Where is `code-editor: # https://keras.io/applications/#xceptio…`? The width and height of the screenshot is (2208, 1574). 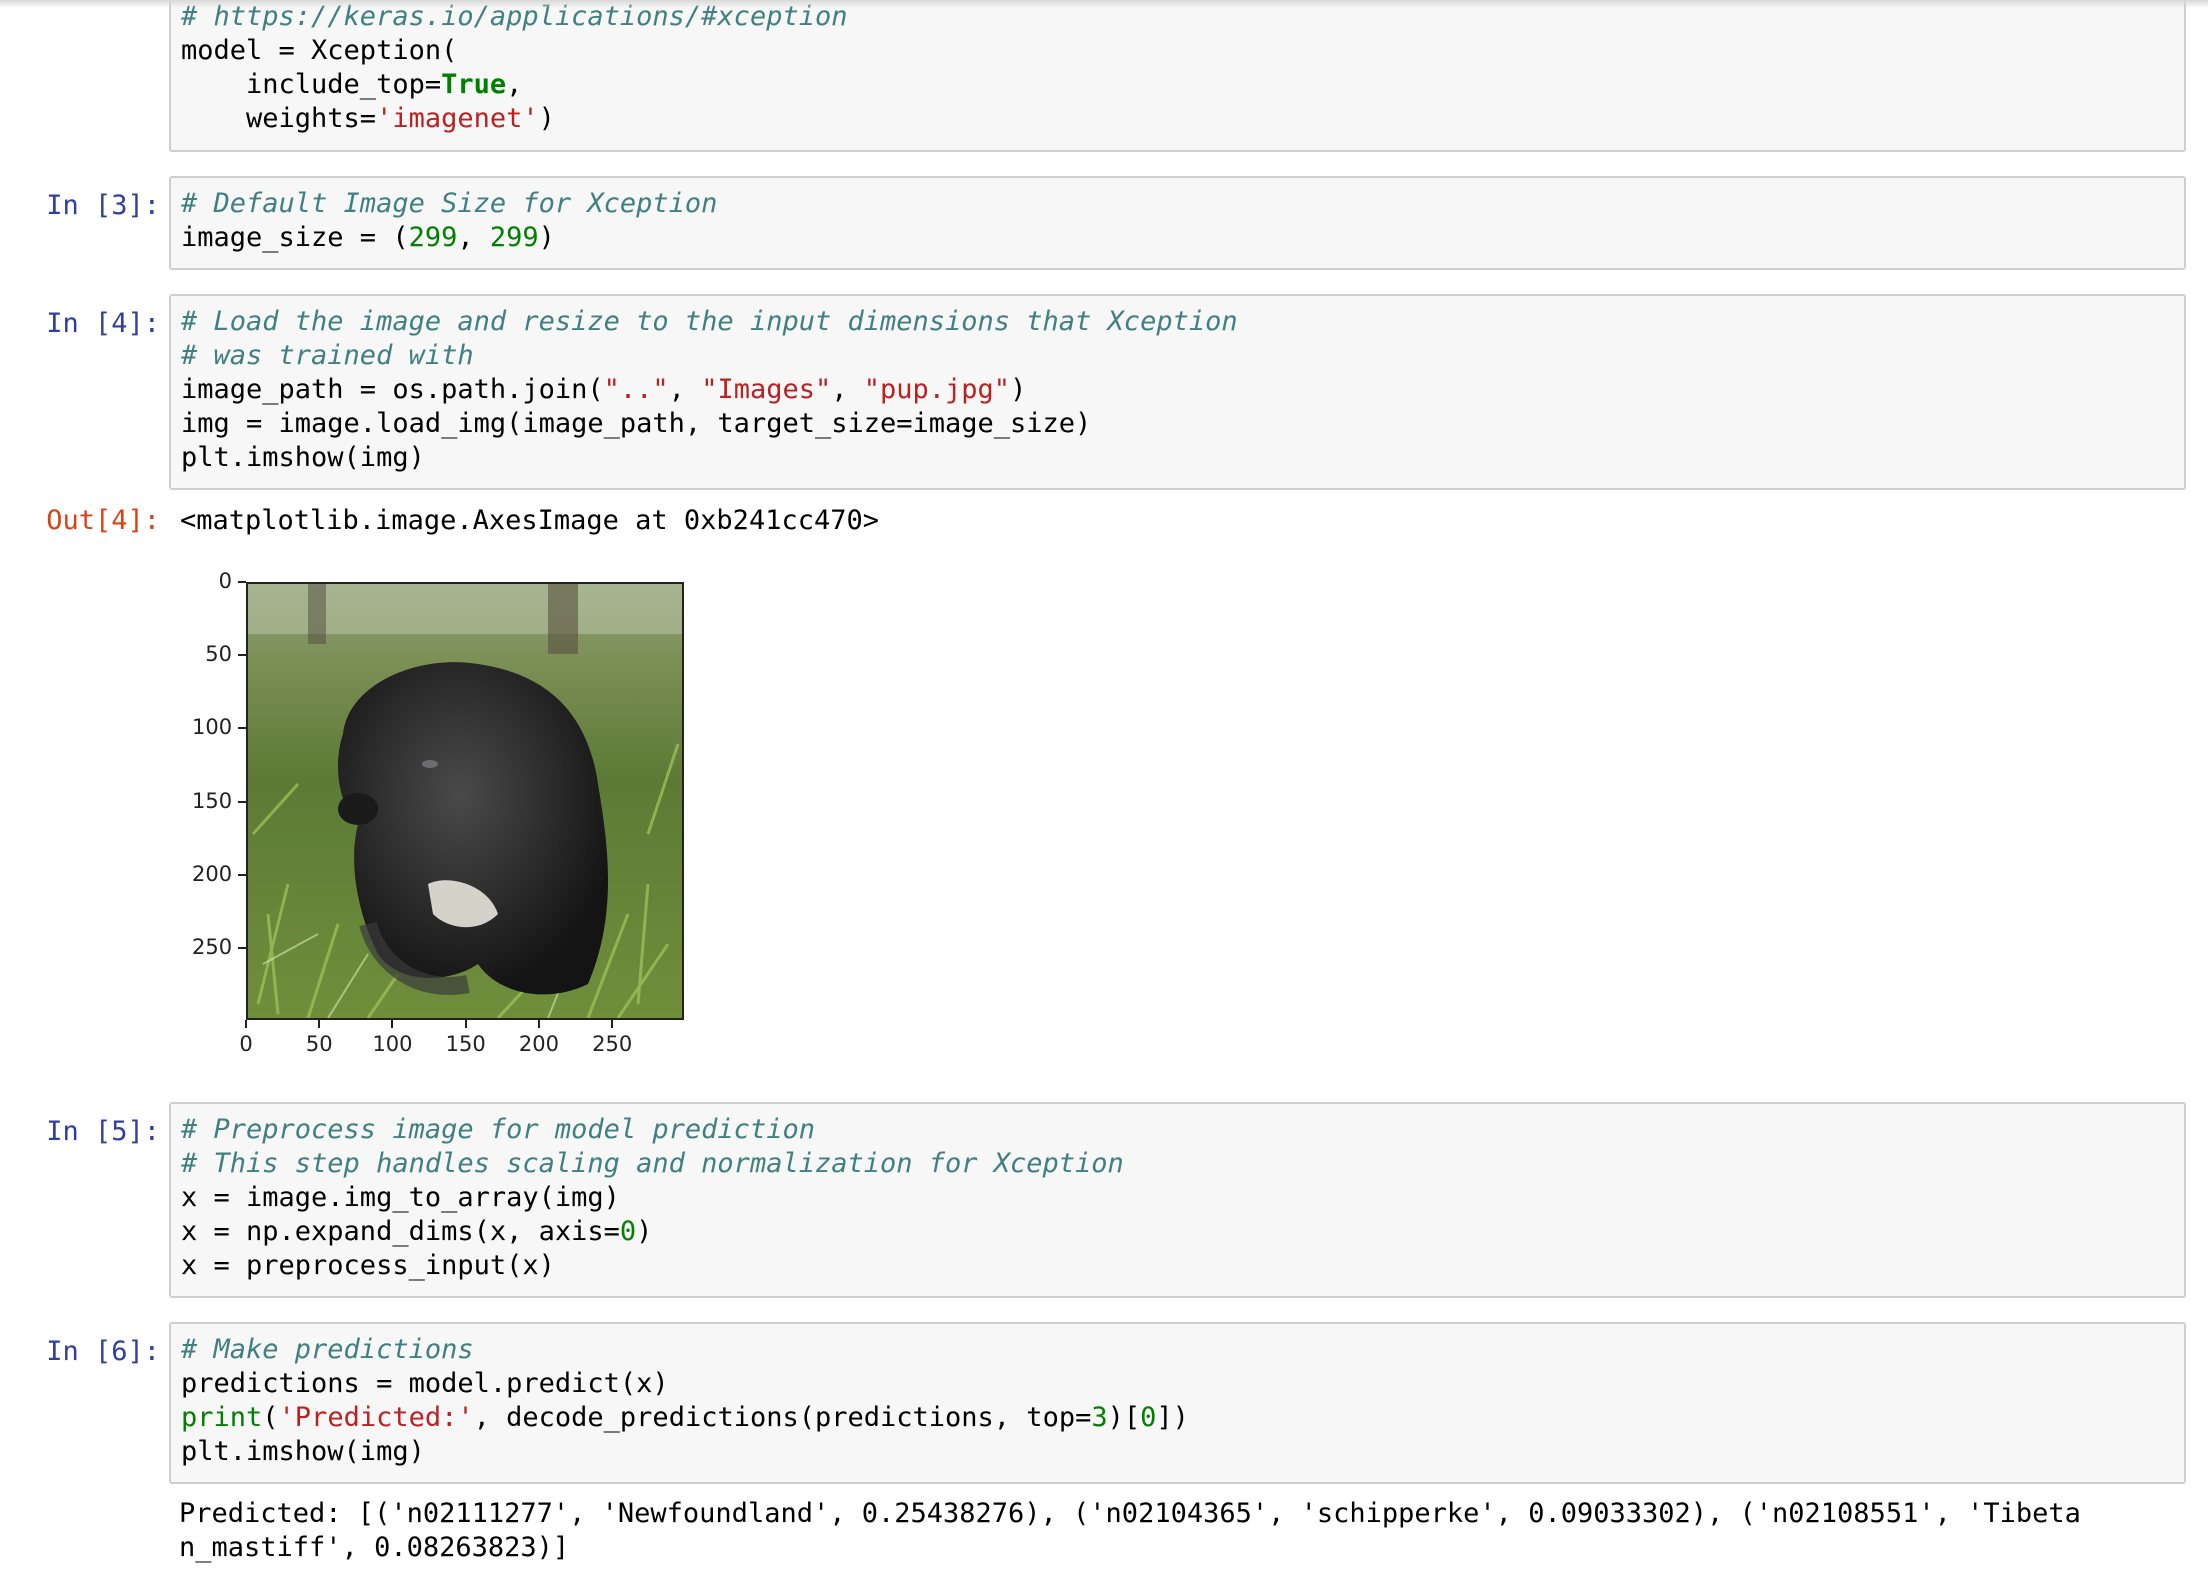 code-editor: # https://keras.io/applications/#xceptio… is located at coordinates (1177, 68).